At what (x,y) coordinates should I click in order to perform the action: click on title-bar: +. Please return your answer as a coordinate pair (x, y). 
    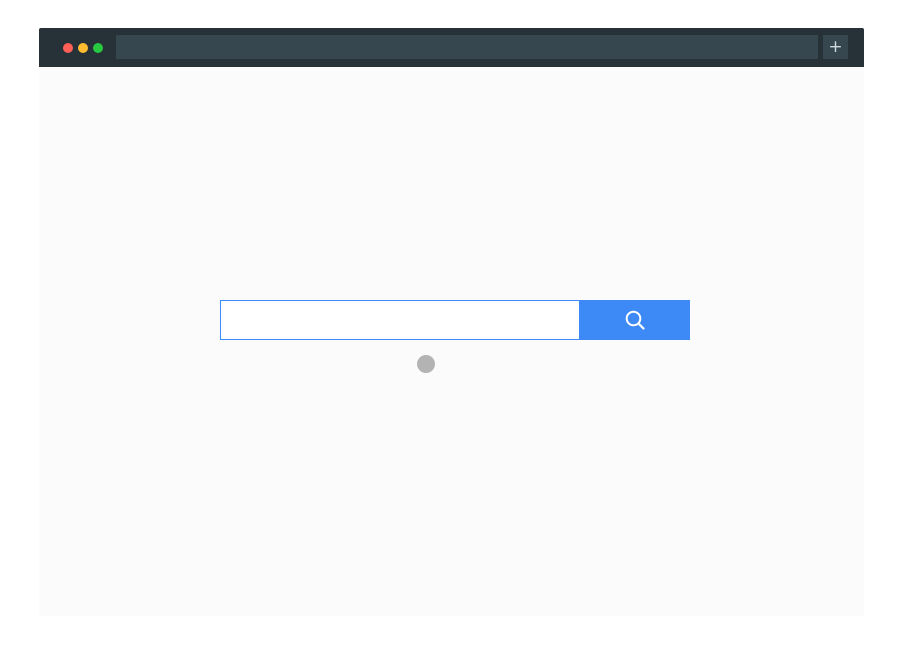
    Looking at the image, I should click on (451, 47).